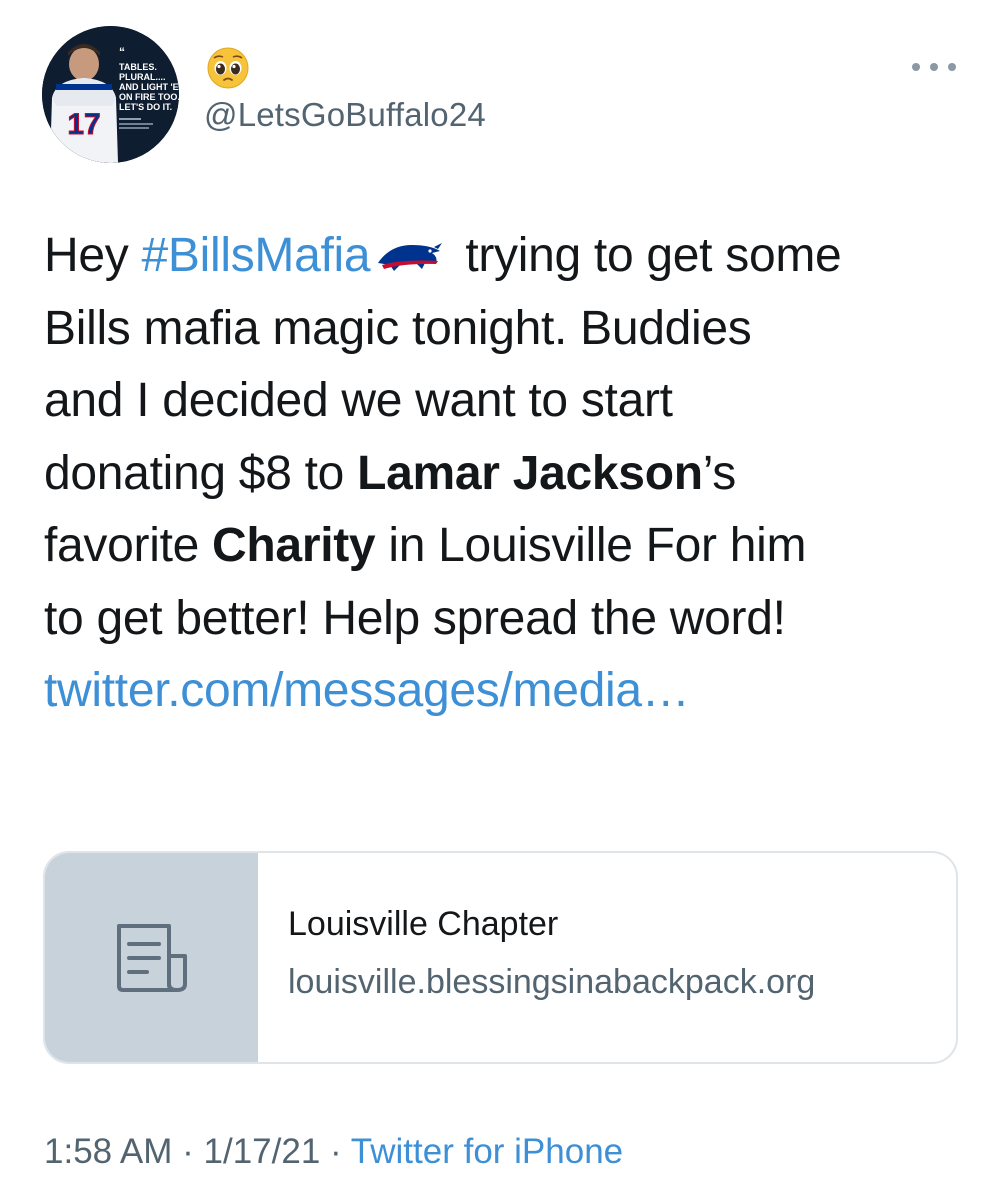  Describe the element at coordinates (149, 97) in the screenshot. I see `avatar-caption-line: ON FIRE TOO.` at that location.